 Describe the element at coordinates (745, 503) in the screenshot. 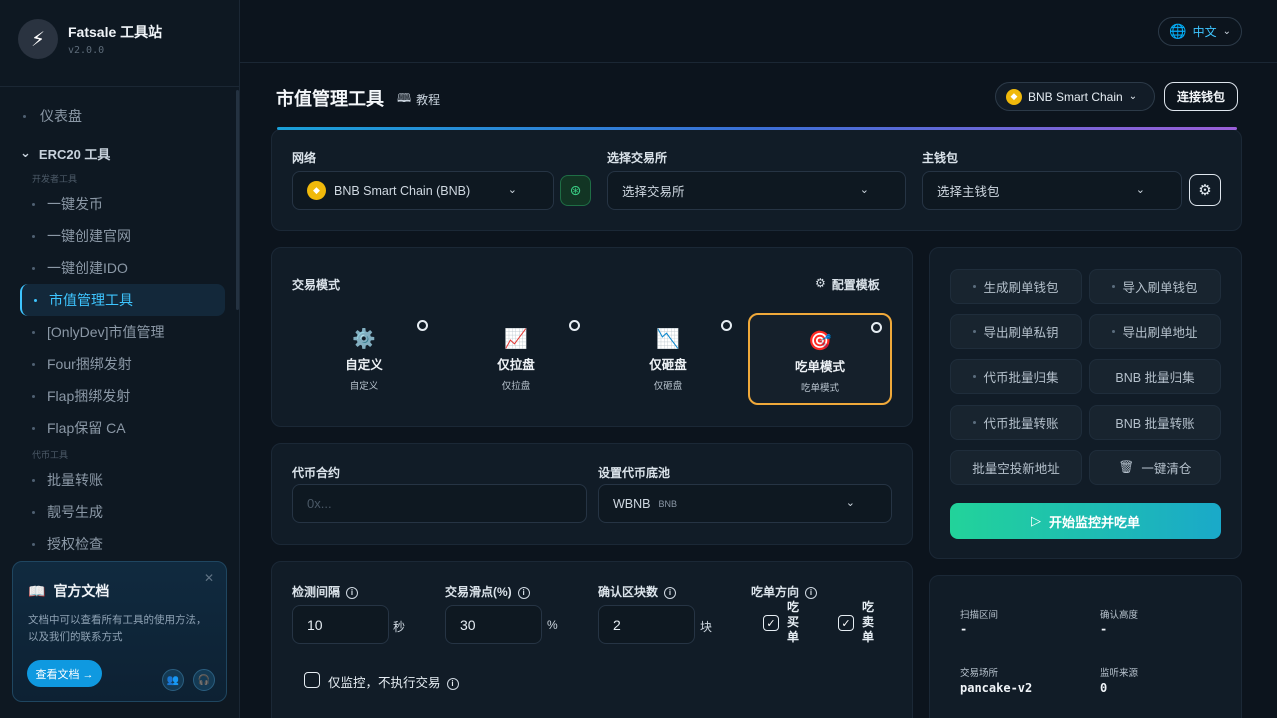

I see `pool-select: WBNB BNB ⌄` at that location.